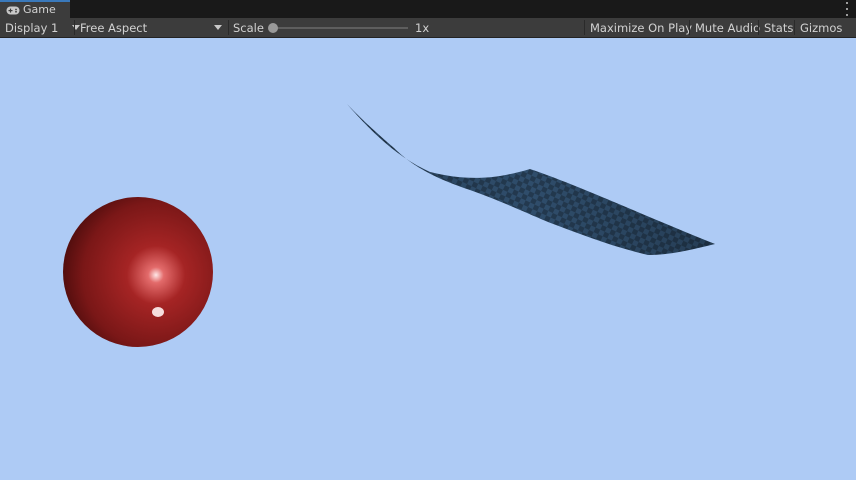  Describe the element at coordinates (778, 27) in the screenshot. I see `stats-button: Stats` at that location.